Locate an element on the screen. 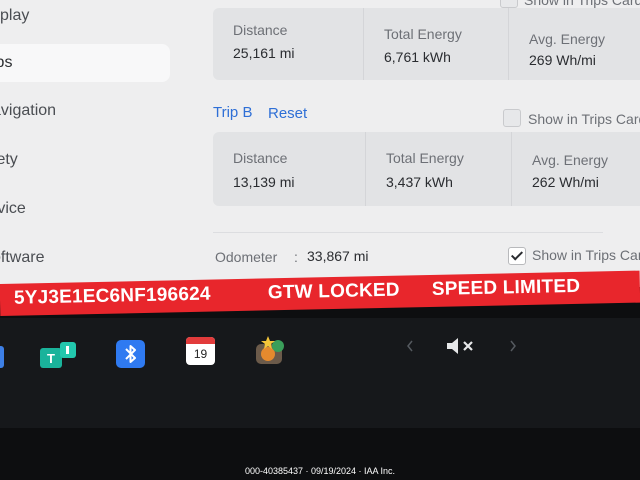 The image size is (640, 480). sidebar-item-label: oftware is located at coordinates (22, 257).